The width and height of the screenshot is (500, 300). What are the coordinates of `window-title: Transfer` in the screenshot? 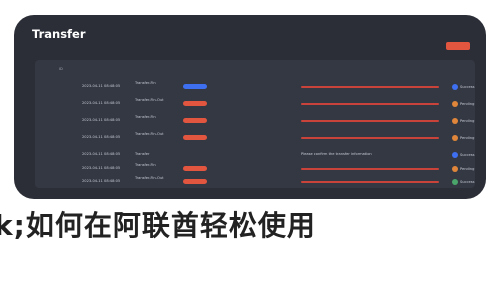 It's located at (59, 34).